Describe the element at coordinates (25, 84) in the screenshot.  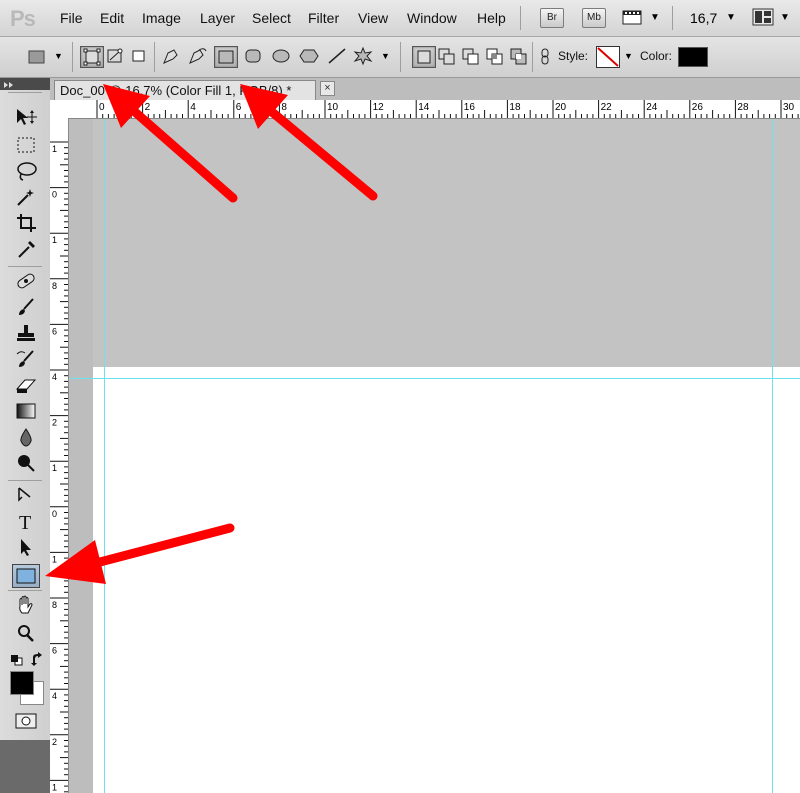
I see `toolbox-header` at that location.